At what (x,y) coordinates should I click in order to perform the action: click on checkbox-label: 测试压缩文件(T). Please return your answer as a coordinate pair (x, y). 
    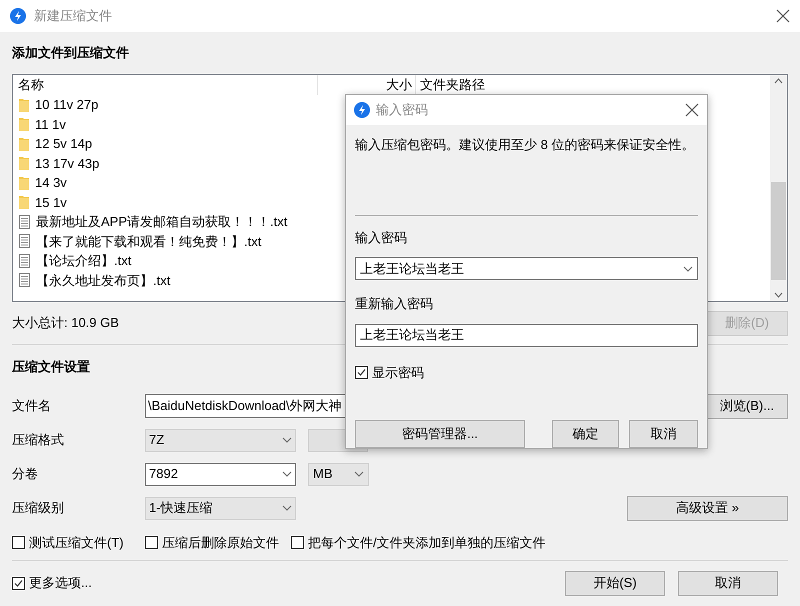
    Looking at the image, I should click on (76, 543).